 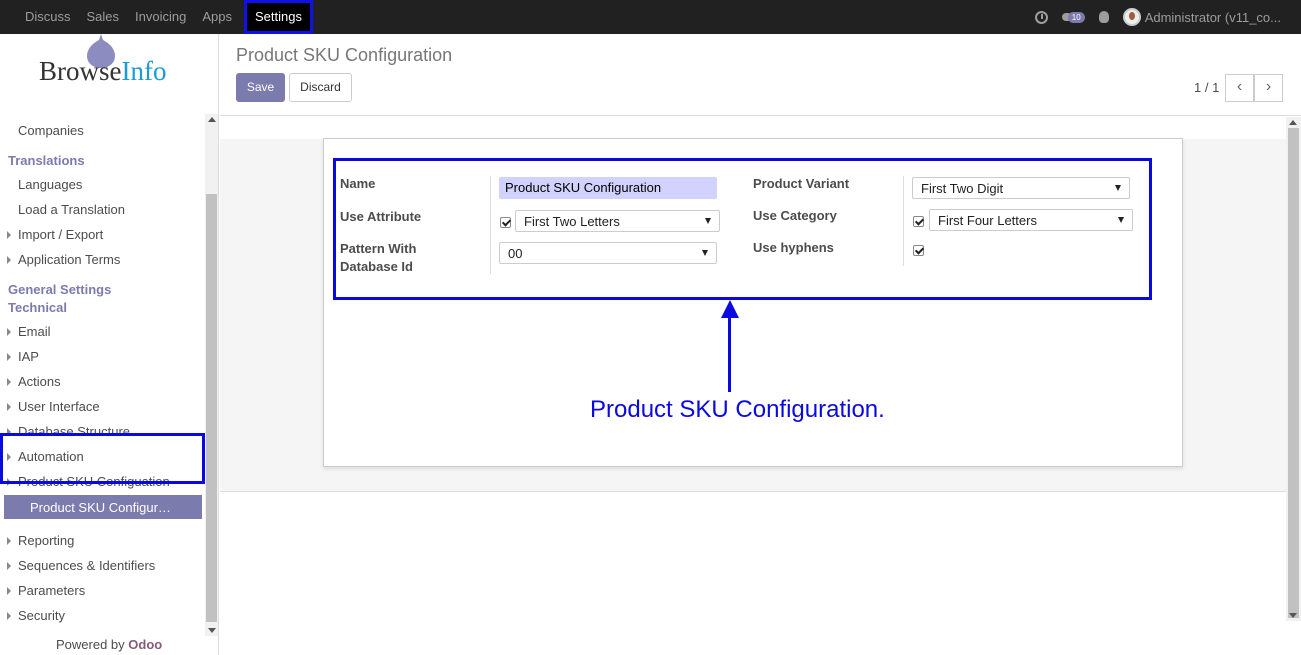 What do you see at coordinates (918, 221) in the screenshot?
I see `use-category-checkbox` at bounding box center [918, 221].